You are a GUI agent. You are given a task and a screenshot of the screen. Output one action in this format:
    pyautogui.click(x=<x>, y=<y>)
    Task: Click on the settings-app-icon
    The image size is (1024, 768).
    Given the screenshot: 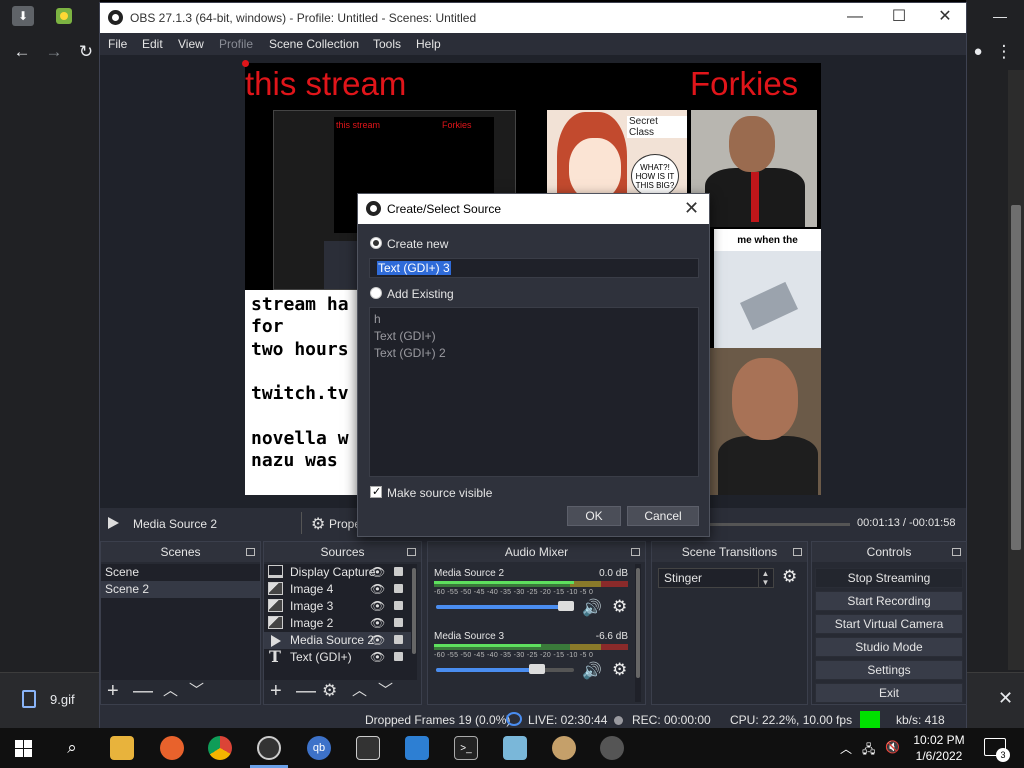 What is the action you would take?
    pyautogui.click(x=612, y=748)
    